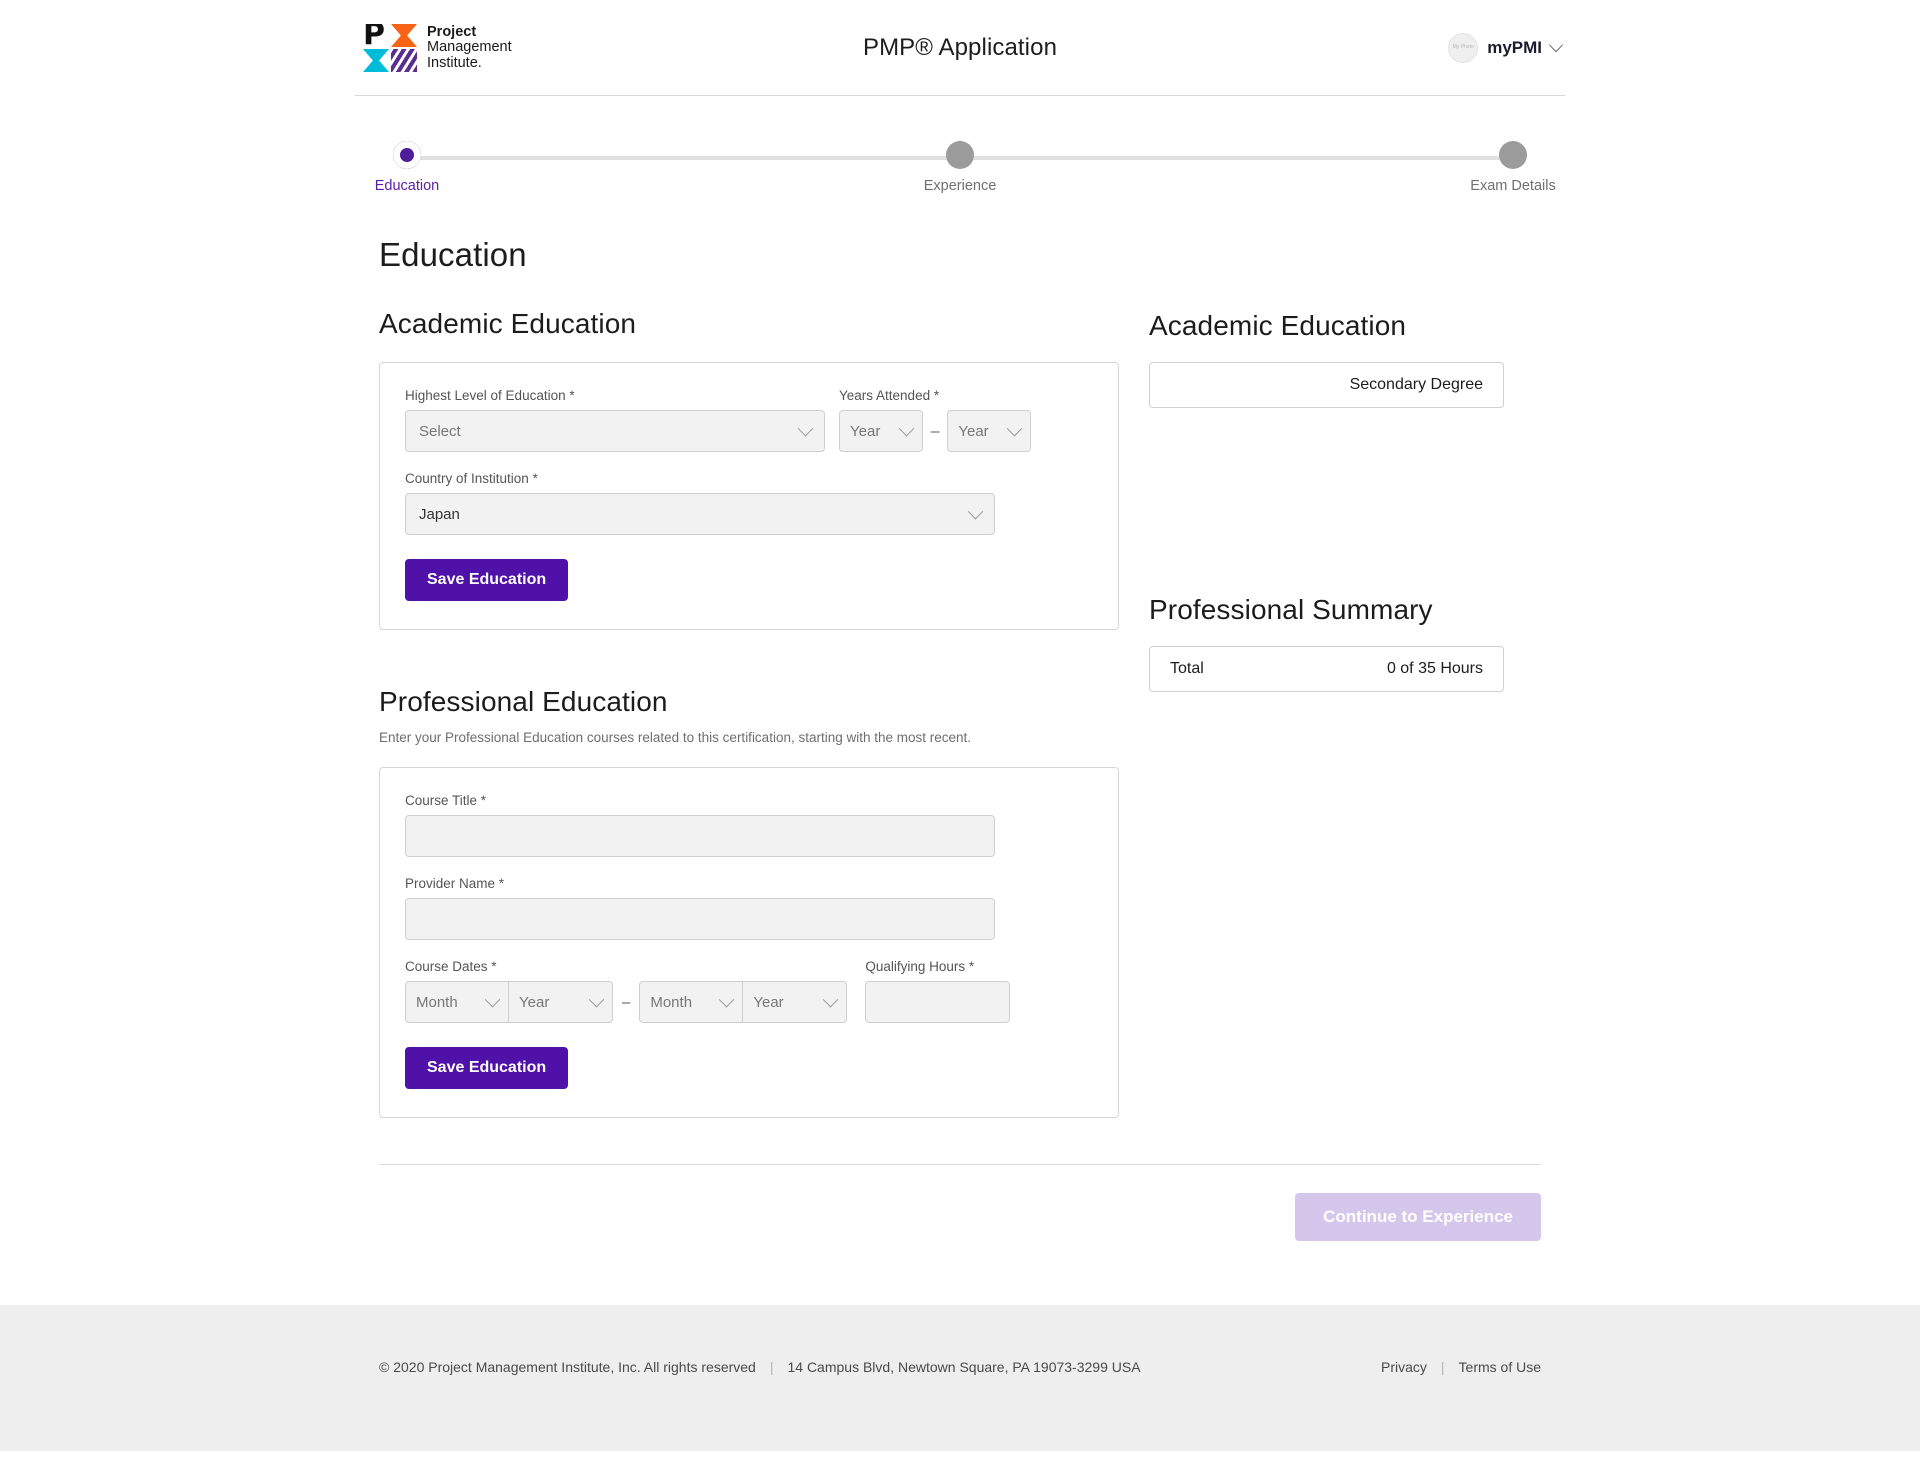 This screenshot has height=1457, width=1920. Describe the element at coordinates (451, 966) in the screenshot. I see `course-dates-label: Course Dates *` at that location.